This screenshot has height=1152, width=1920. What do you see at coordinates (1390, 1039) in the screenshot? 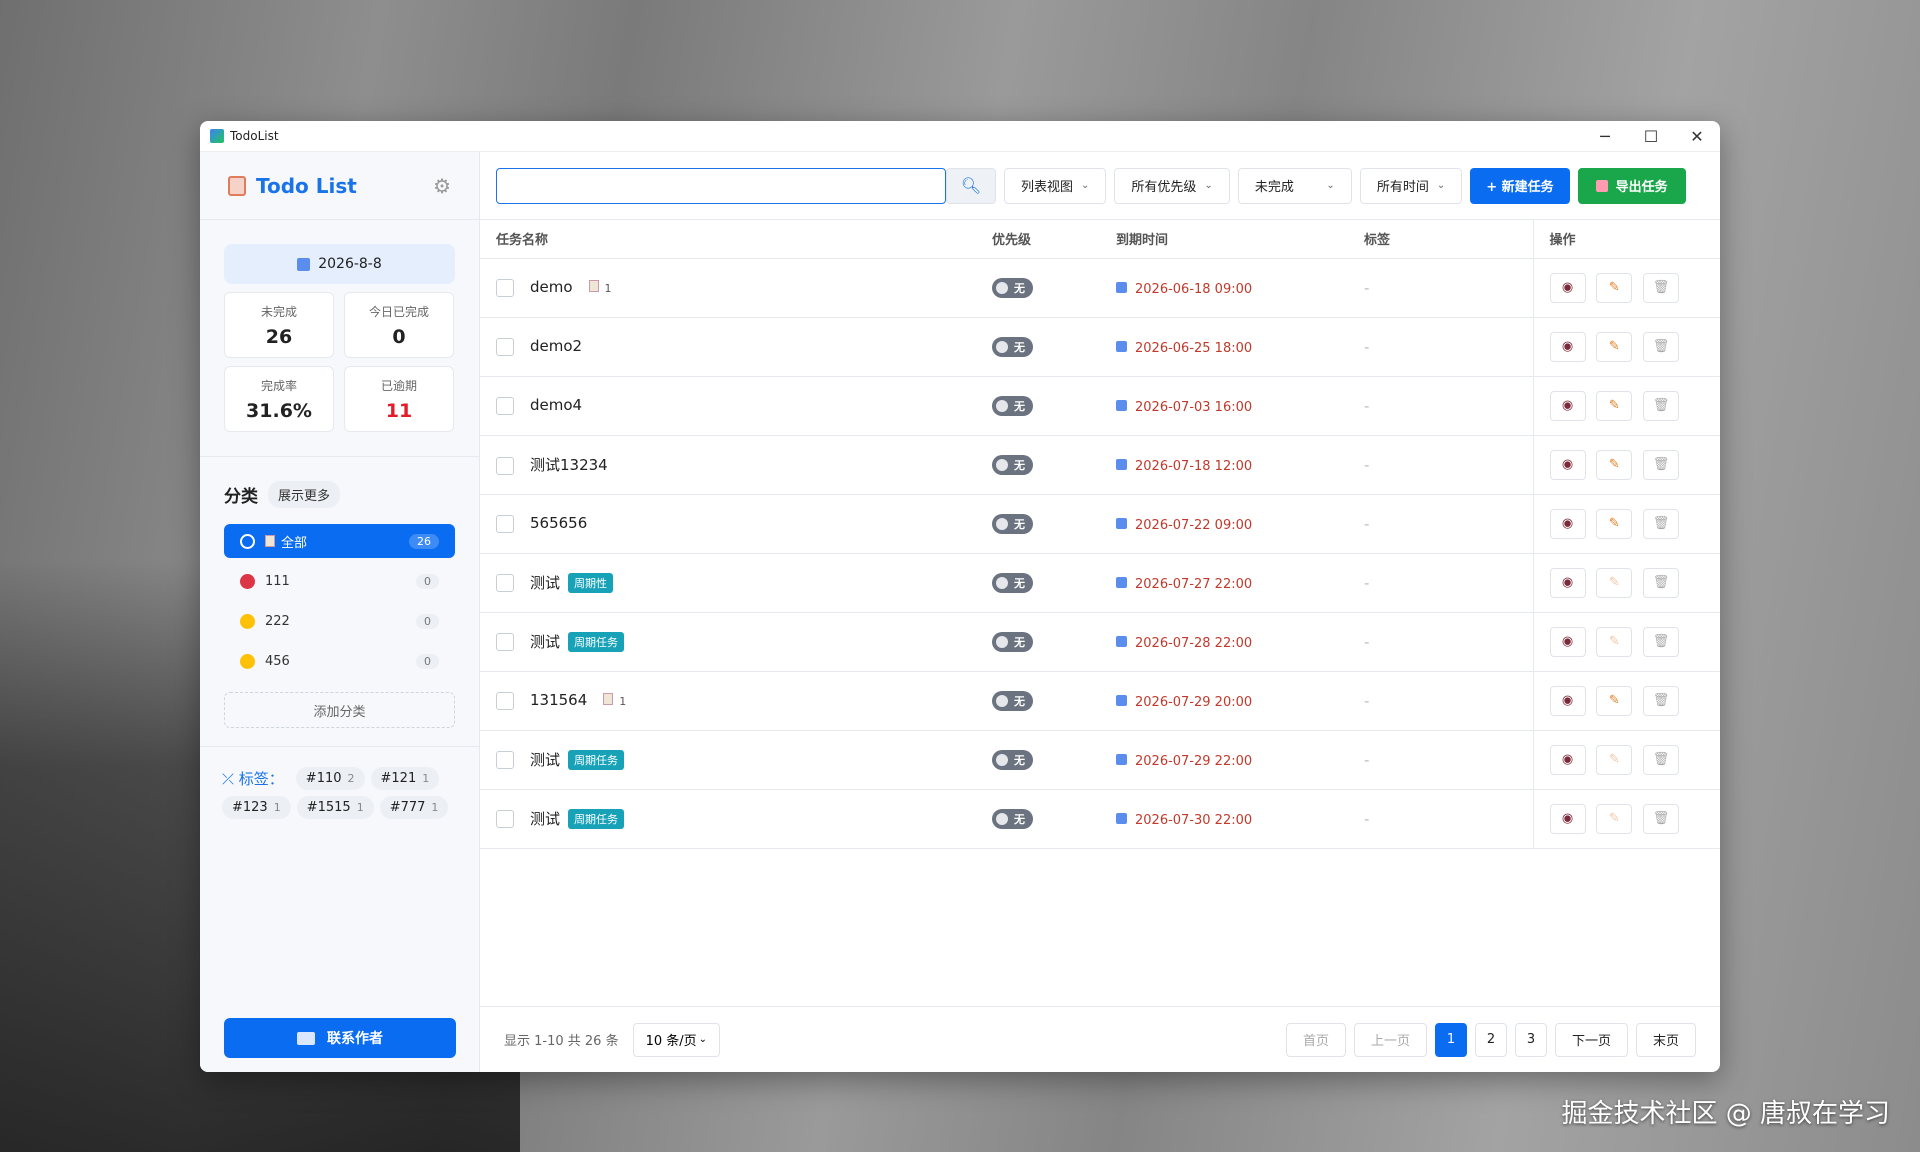
I see `prev-page-button: 上一页` at bounding box center [1390, 1039].